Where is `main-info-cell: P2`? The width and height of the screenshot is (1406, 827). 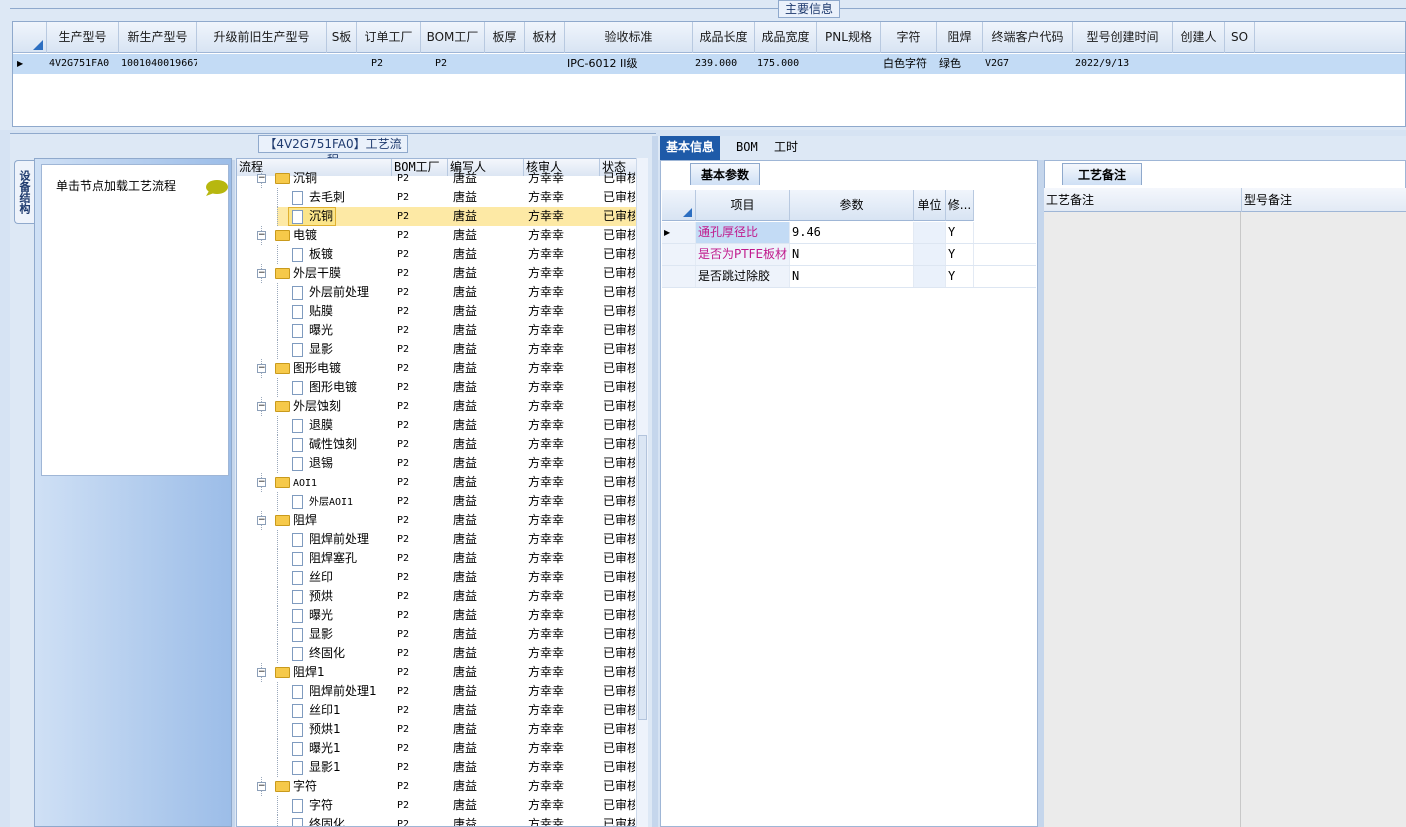
main-info-cell: P2 is located at coordinates (453, 64).